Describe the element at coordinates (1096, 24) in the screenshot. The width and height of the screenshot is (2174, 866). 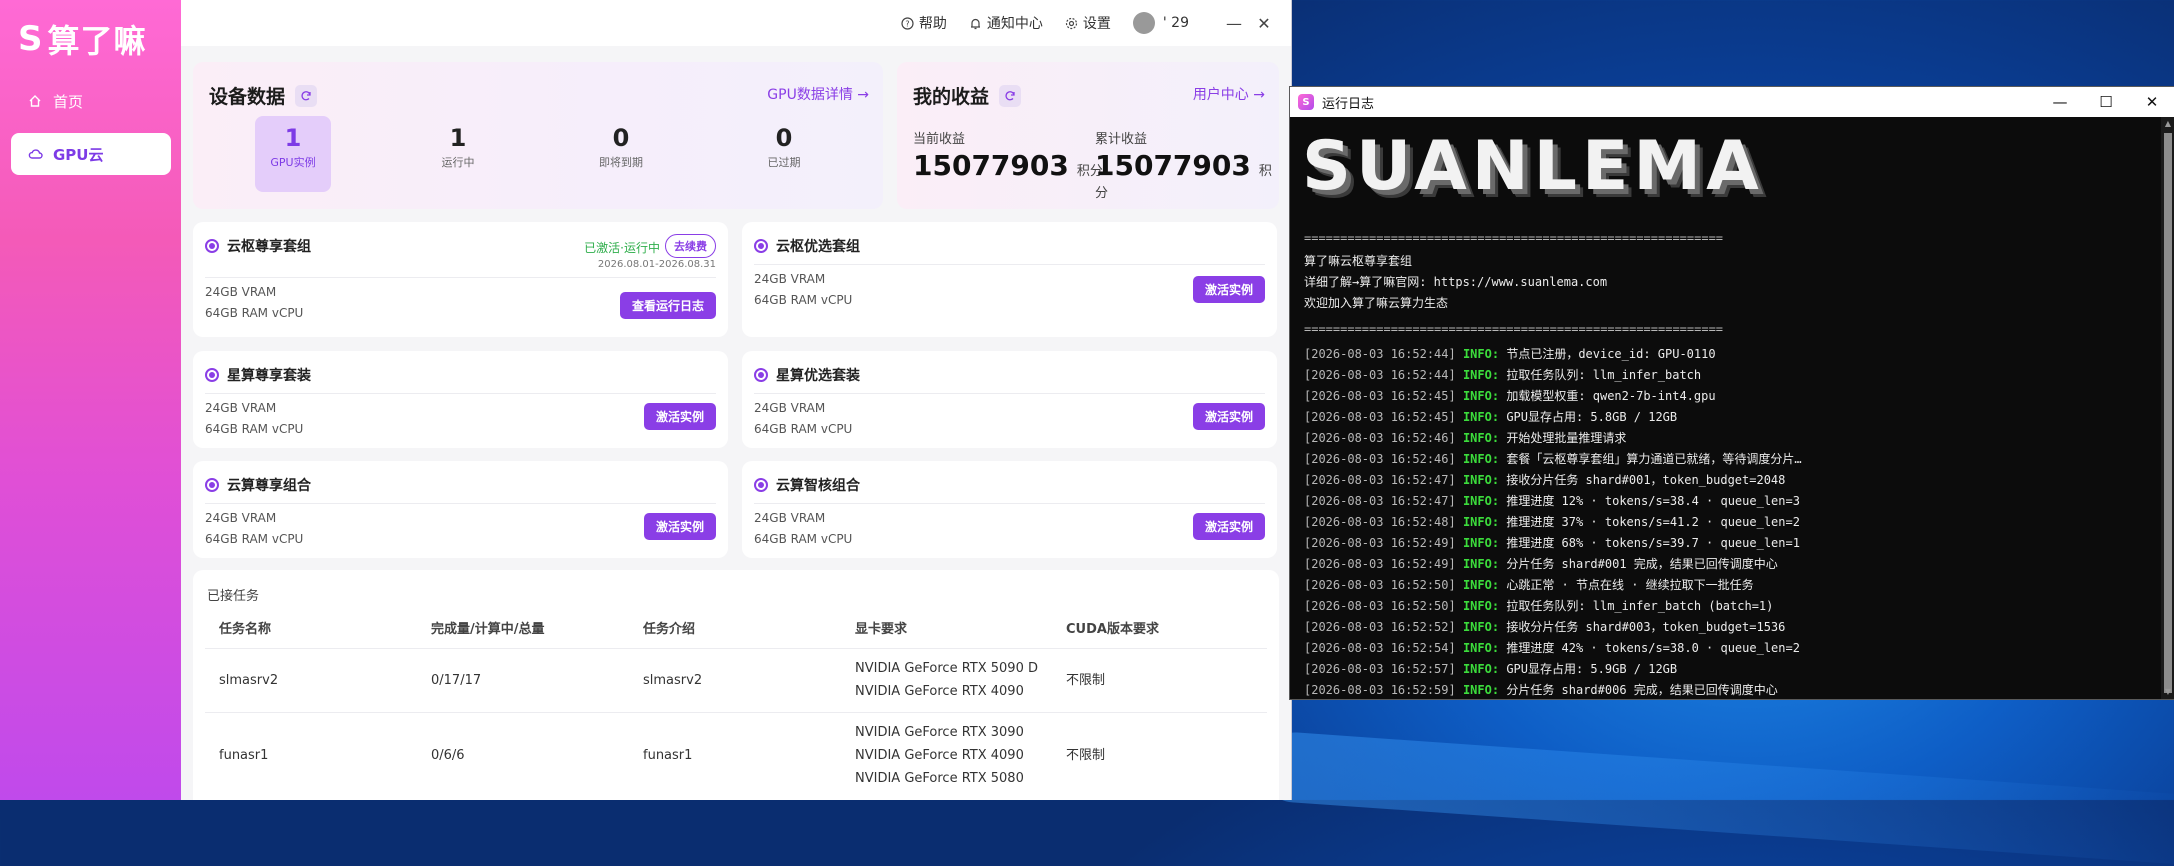
I see `settings-label: 设置` at that location.